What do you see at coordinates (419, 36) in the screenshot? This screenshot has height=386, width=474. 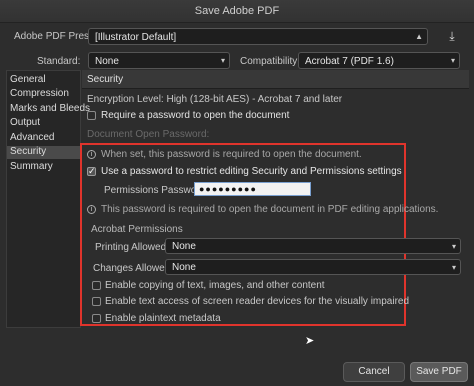 I see `chevron-down-icon: ▲︎` at bounding box center [419, 36].